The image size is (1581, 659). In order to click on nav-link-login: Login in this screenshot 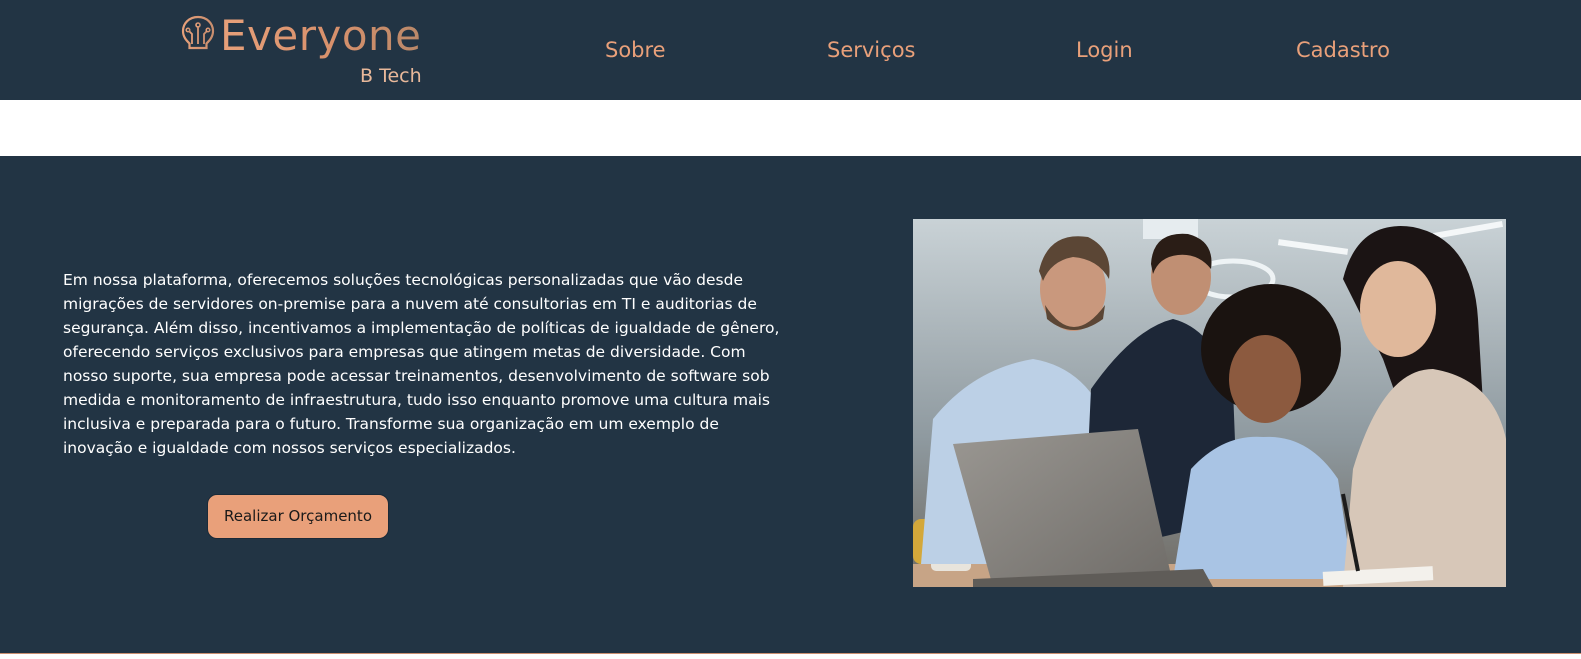, I will do `click(1104, 51)`.